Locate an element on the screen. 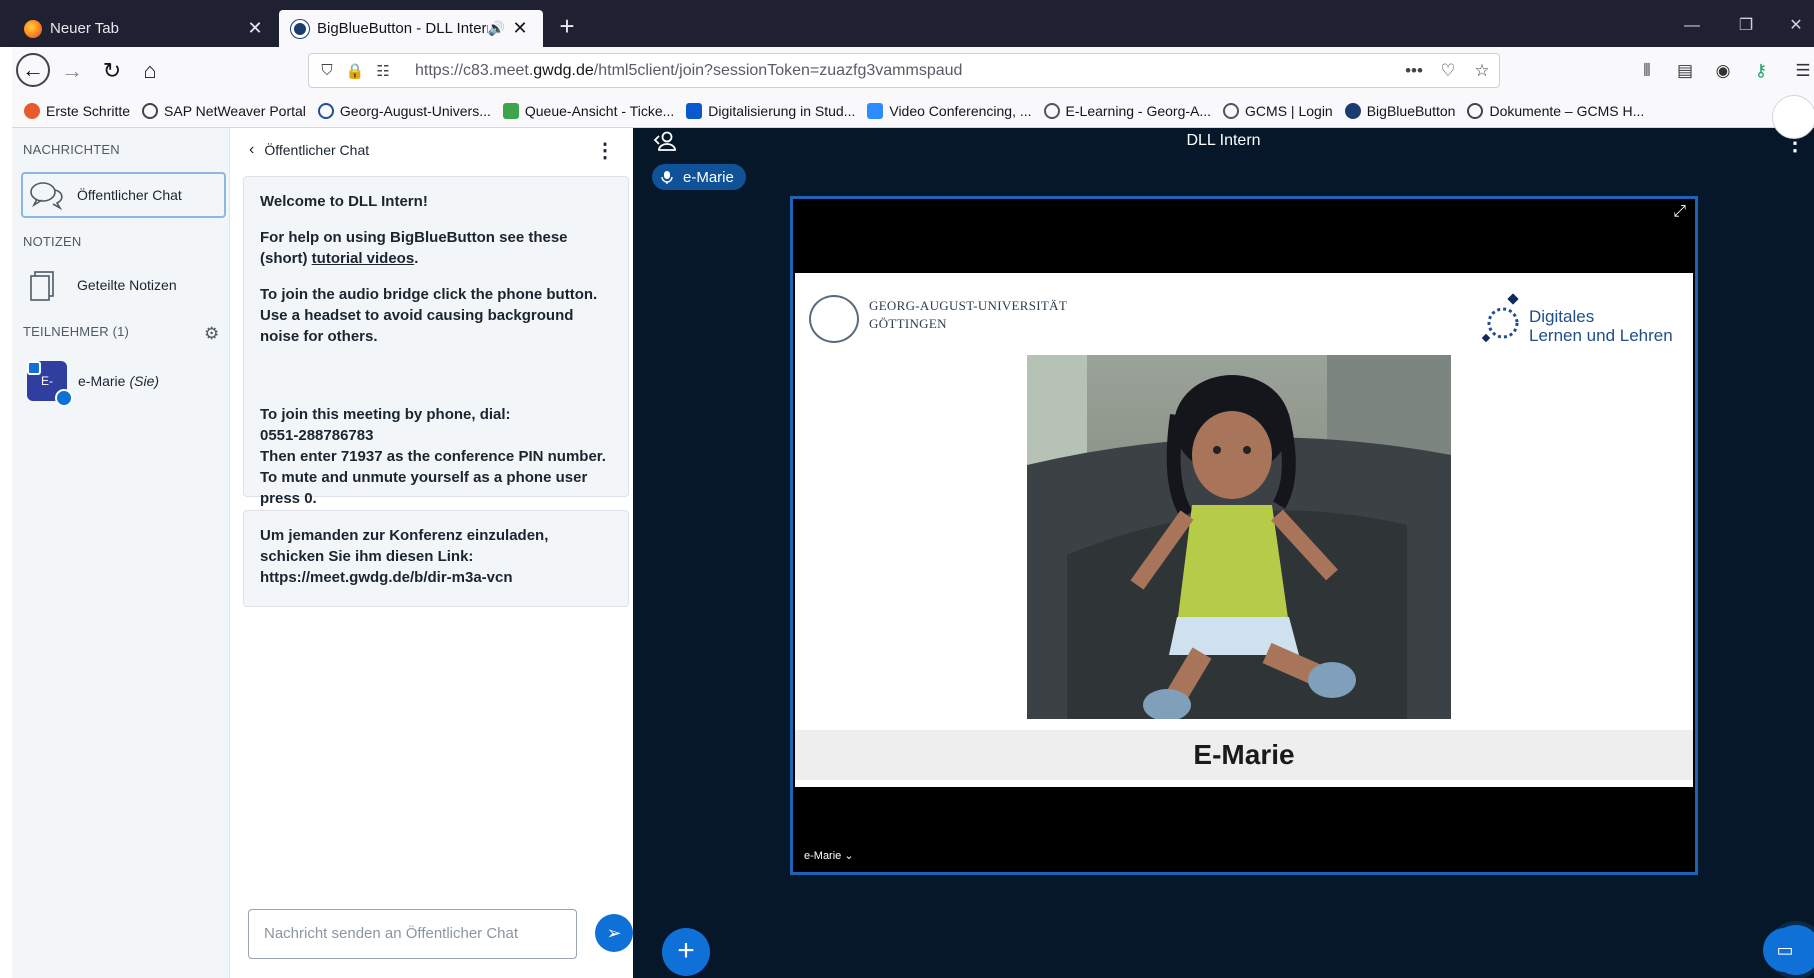  dll-name-line2: Lernen und Lehren is located at coordinates (1601, 335).